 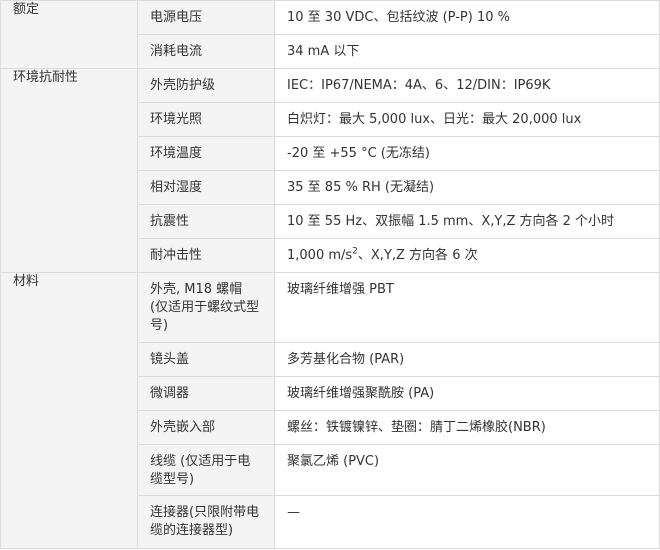 I want to click on spec-value: 多芳基化合物 (PAR), so click(x=467, y=359).